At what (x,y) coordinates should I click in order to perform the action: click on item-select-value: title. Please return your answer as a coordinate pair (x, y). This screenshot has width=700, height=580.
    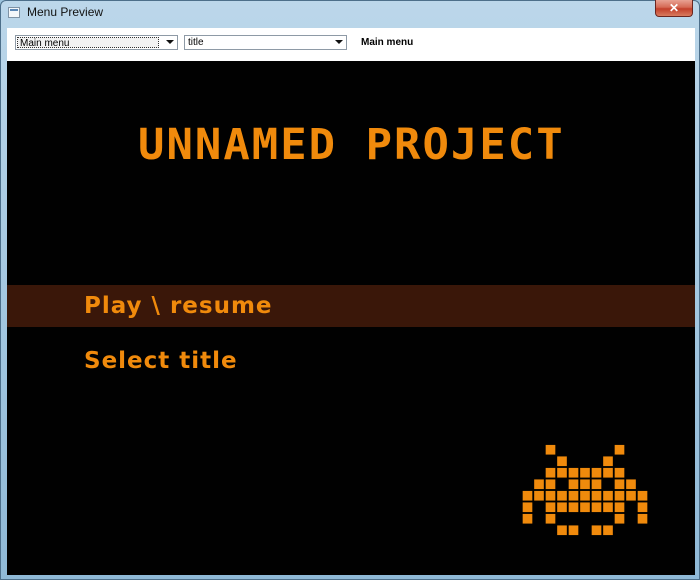
    Looking at the image, I should click on (196, 42).